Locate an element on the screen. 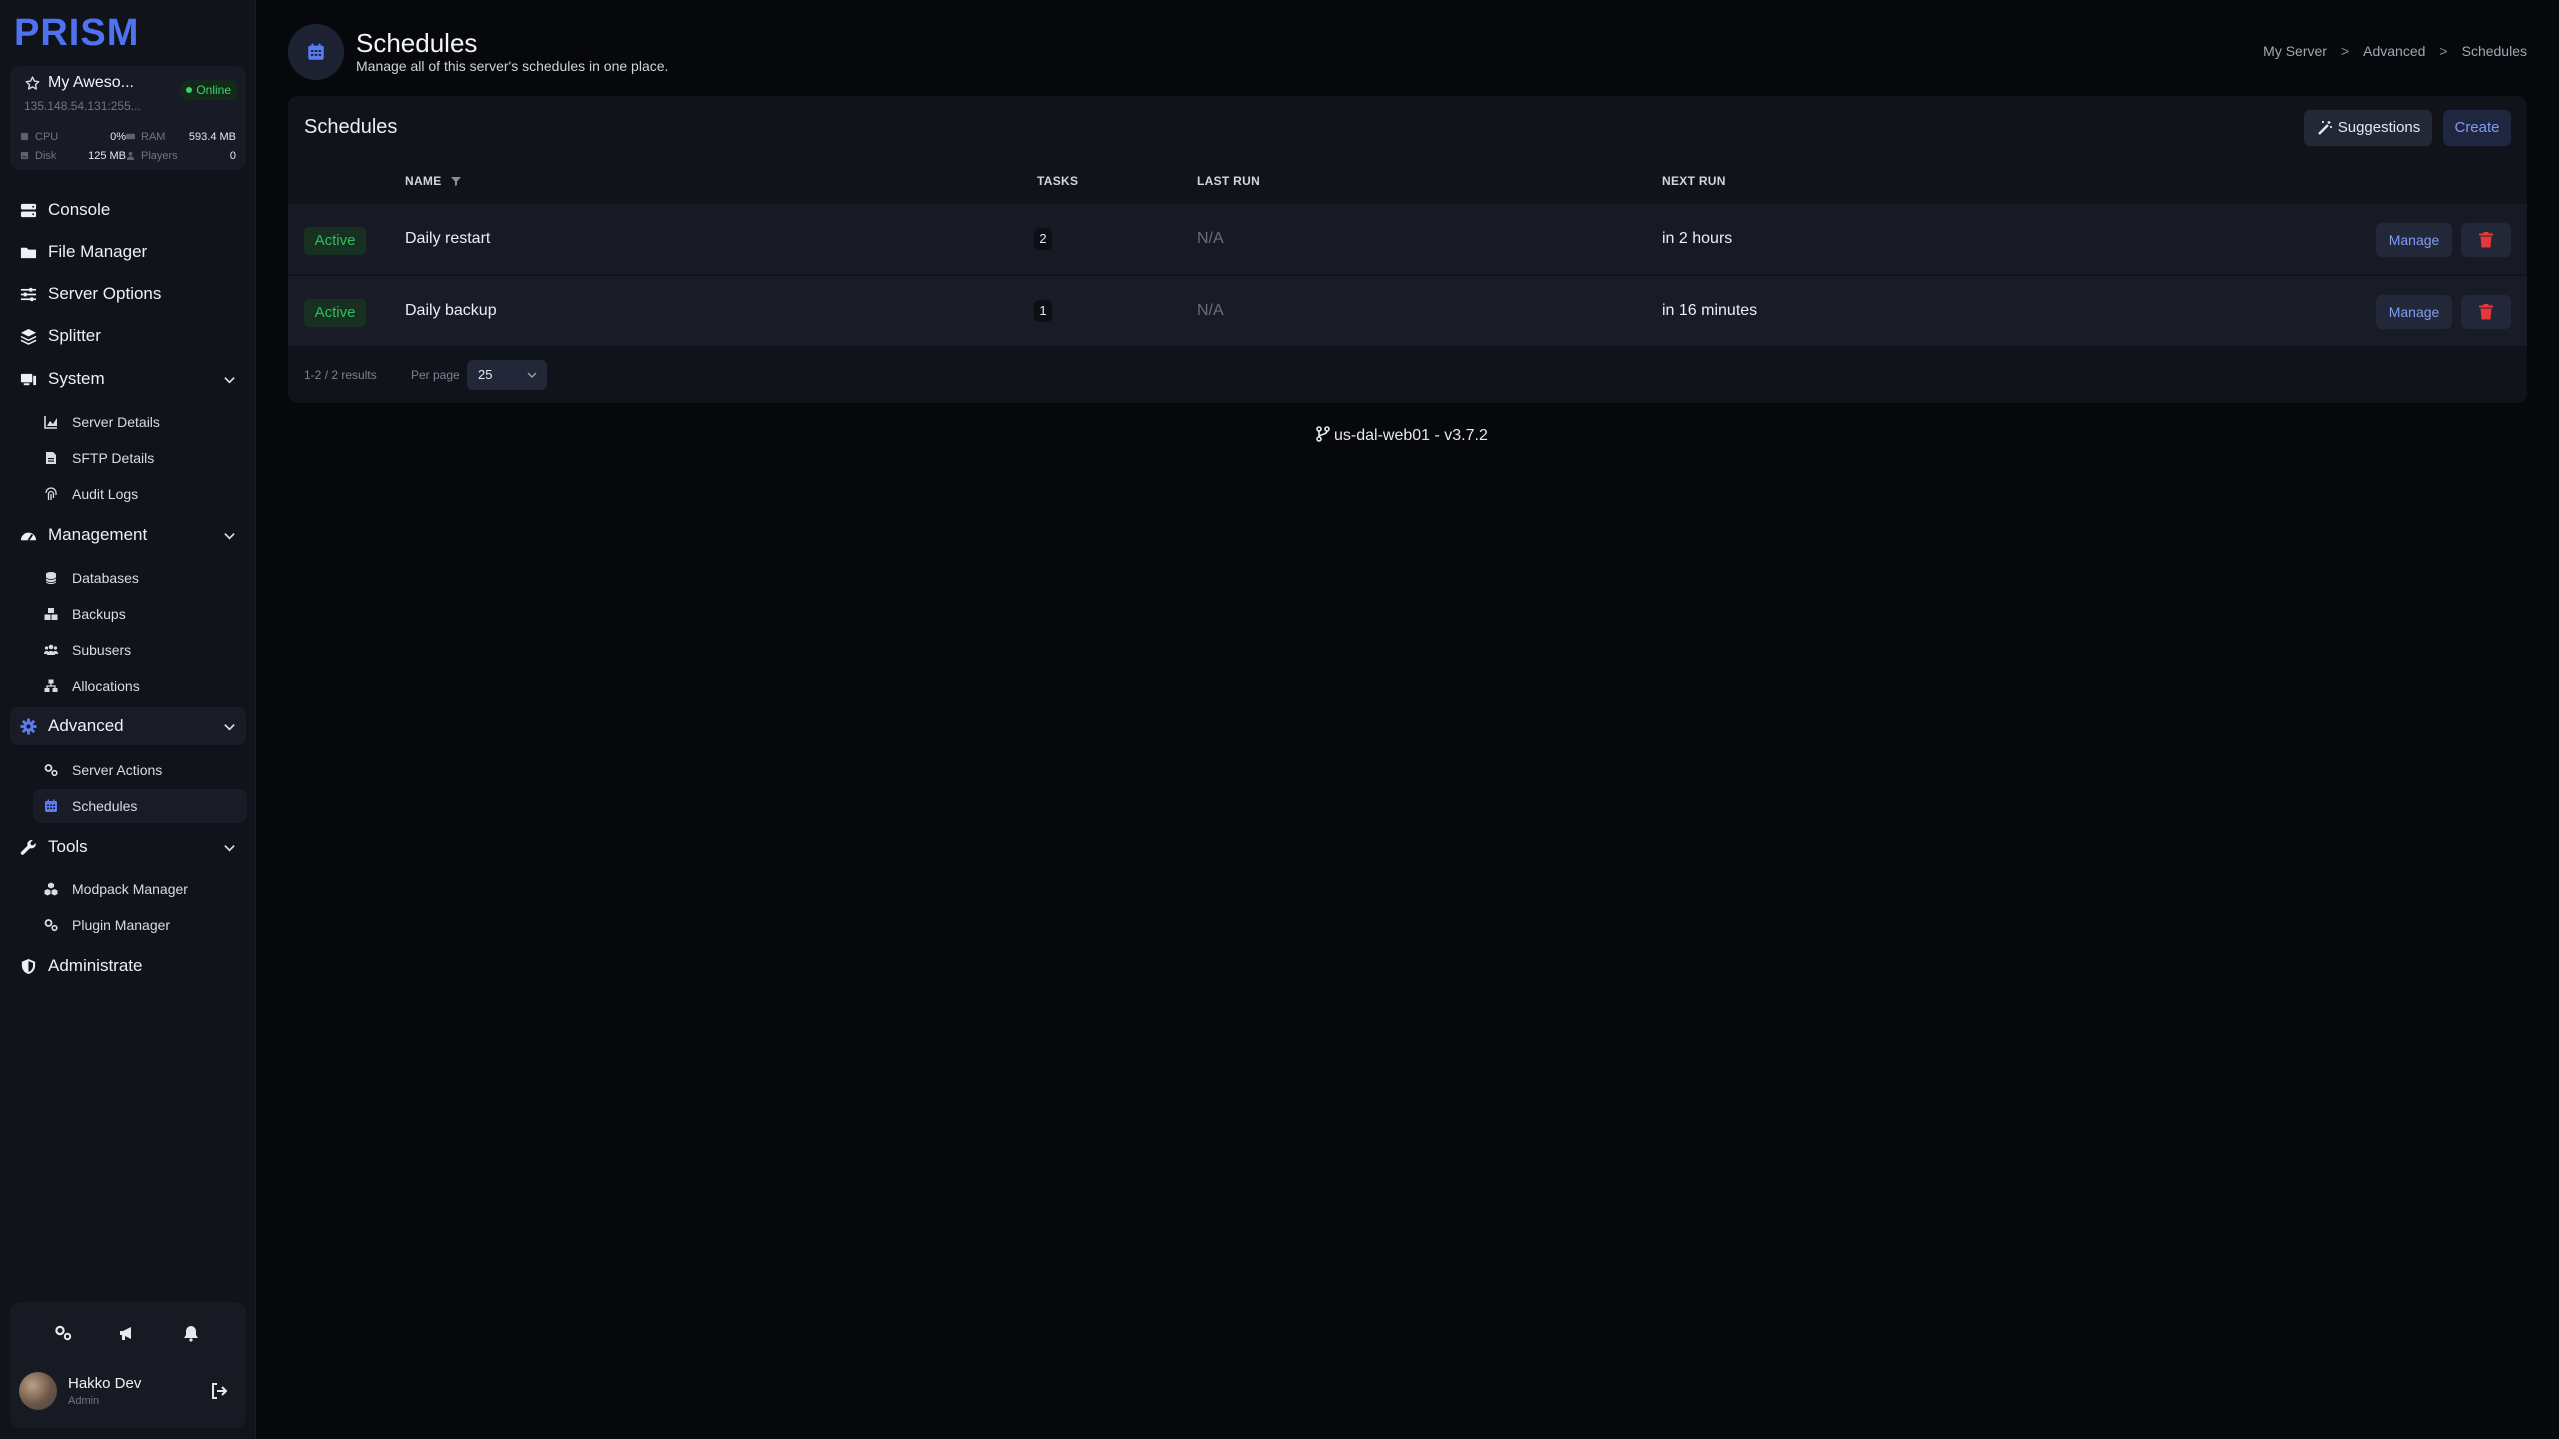 The image size is (2559, 1439). sidebar-item-label: Modpack Manager is located at coordinates (130, 889).